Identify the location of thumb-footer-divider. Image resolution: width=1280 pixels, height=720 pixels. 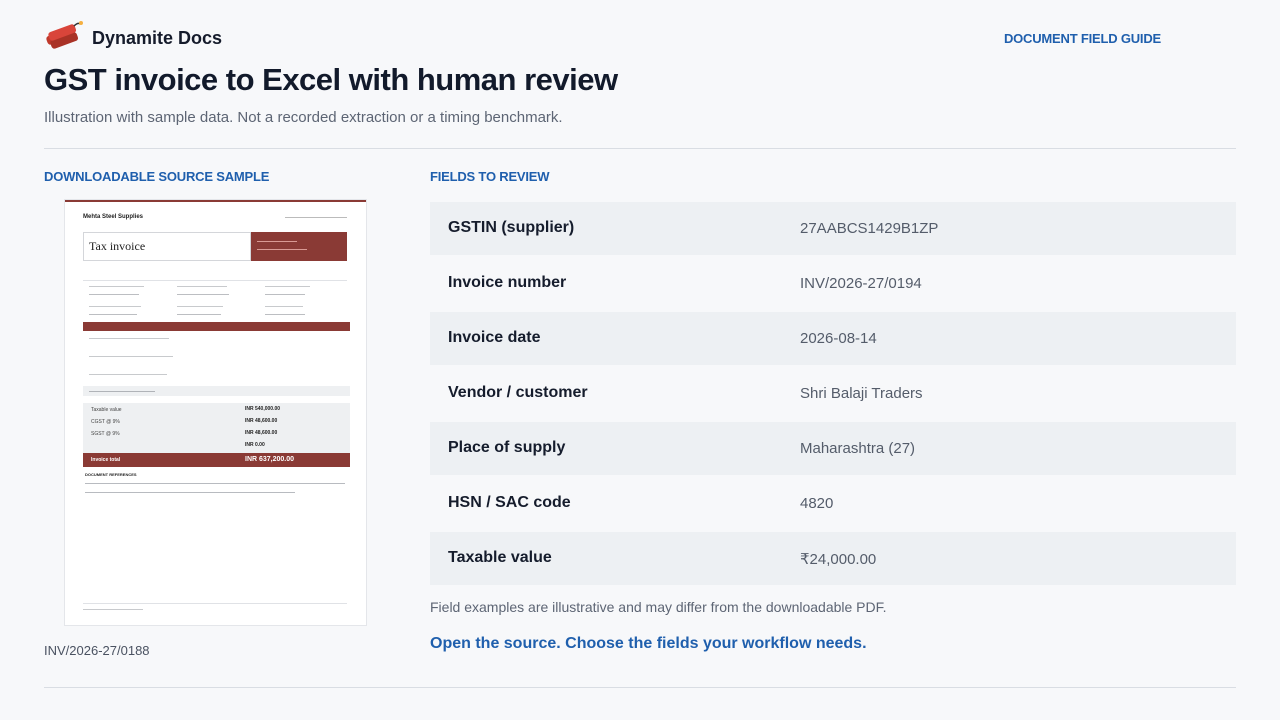
(215, 603).